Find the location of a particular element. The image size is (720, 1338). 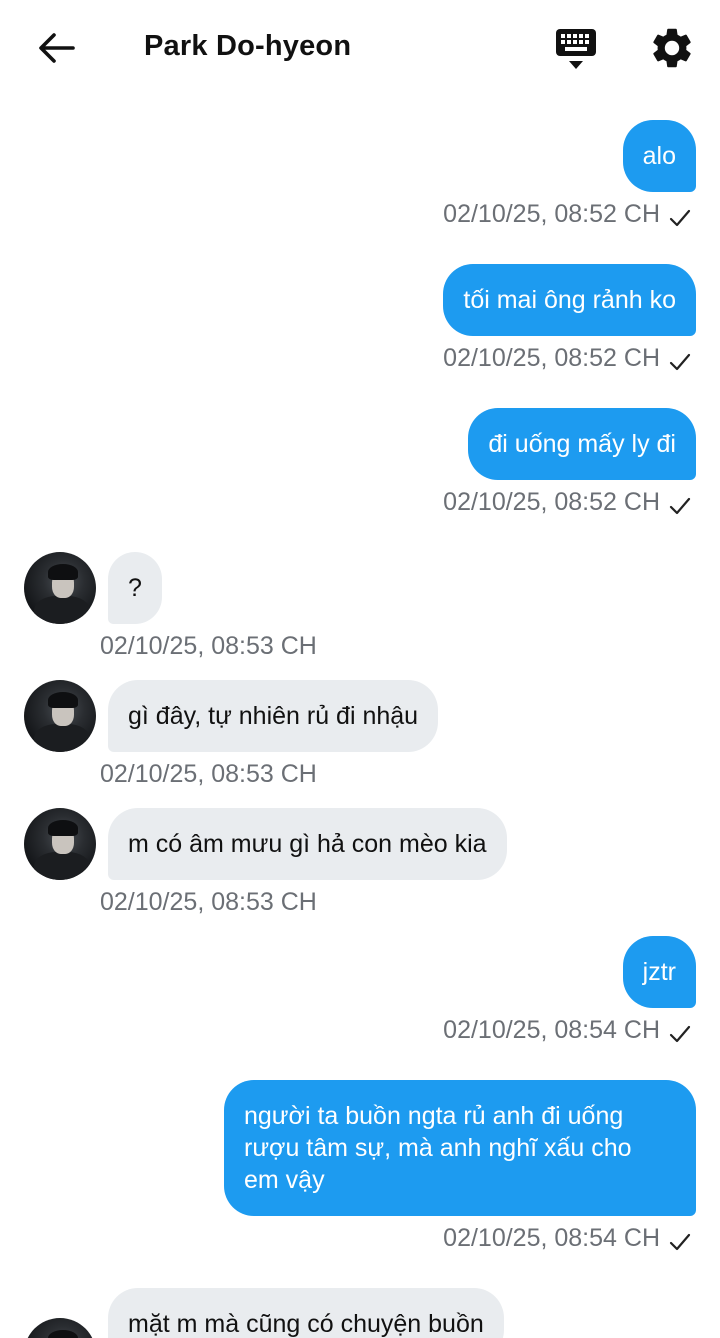

settings-button is located at coordinates (672, 48).